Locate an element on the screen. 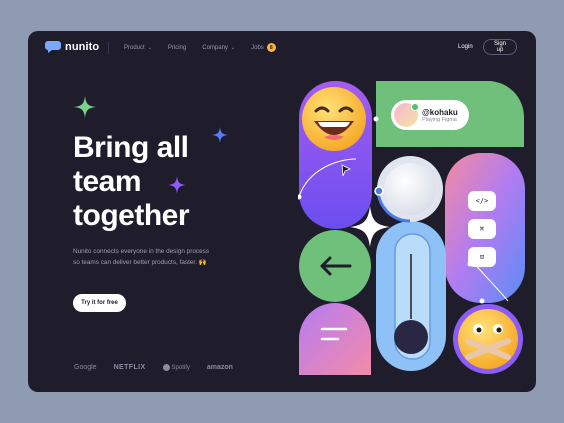 Image resolution: width=564 pixels, height=423 pixels. profile-status: Playing Figma is located at coordinates (439, 119).